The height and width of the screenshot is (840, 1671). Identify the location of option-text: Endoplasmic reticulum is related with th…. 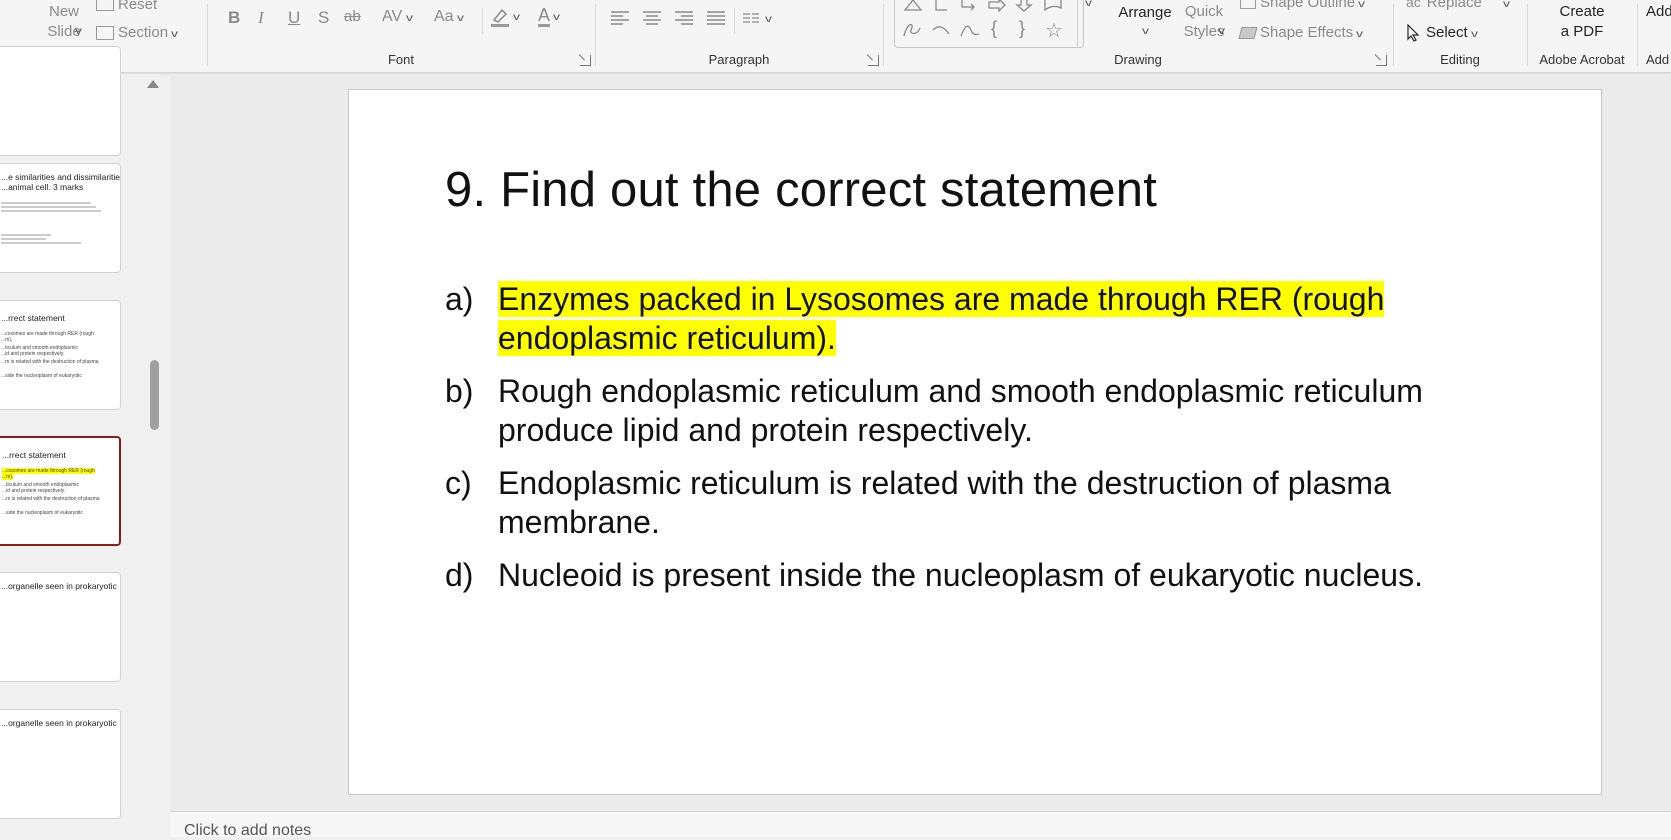
(944, 502).